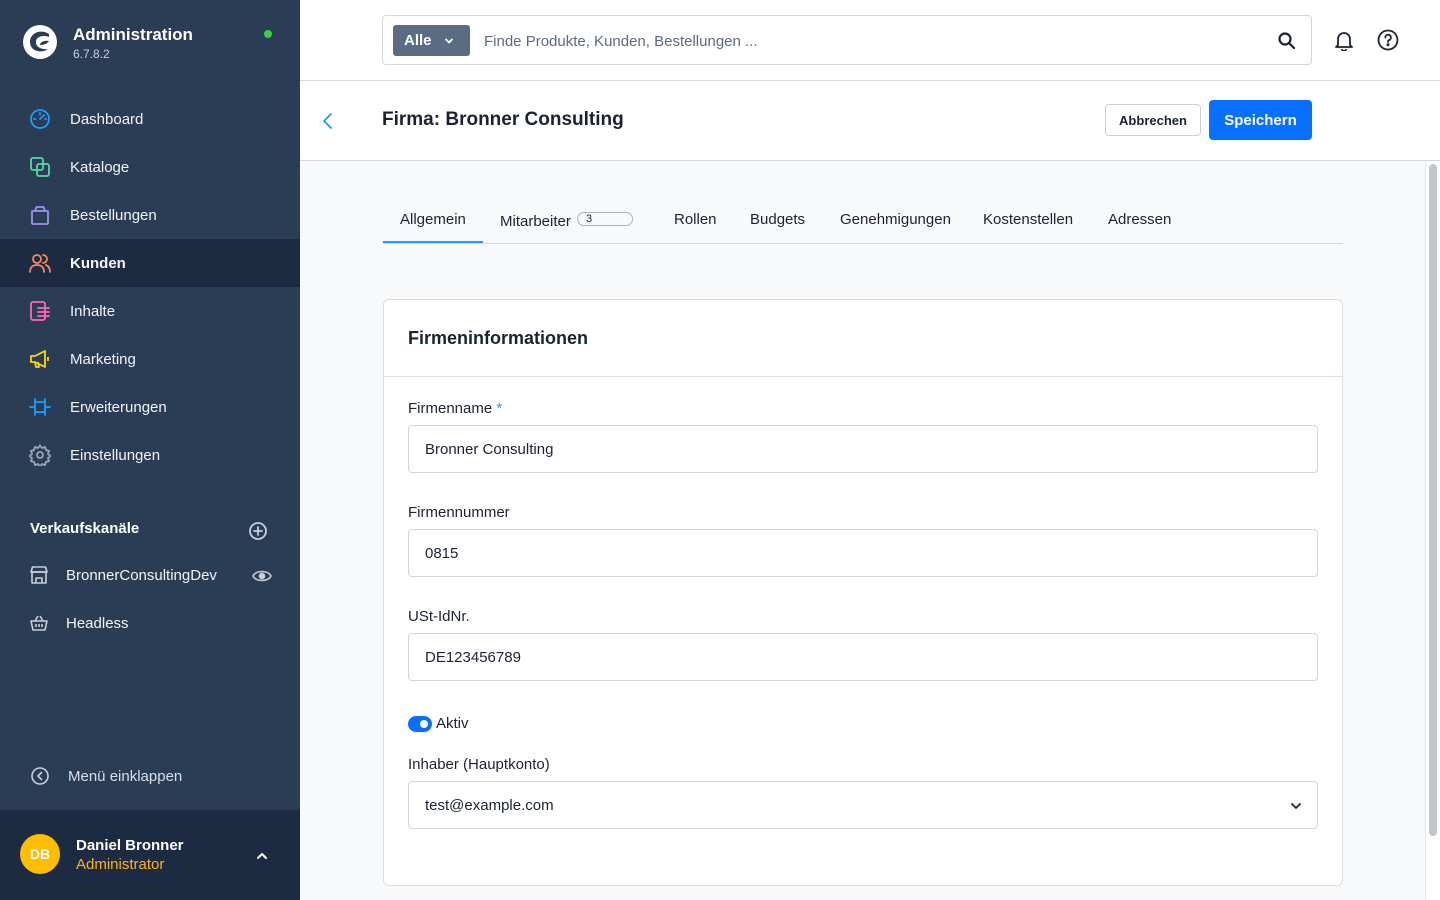 This screenshot has height=900, width=1440. Describe the element at coordinates (863, 449) in the screenshot. I see `company-name-field` at that location.